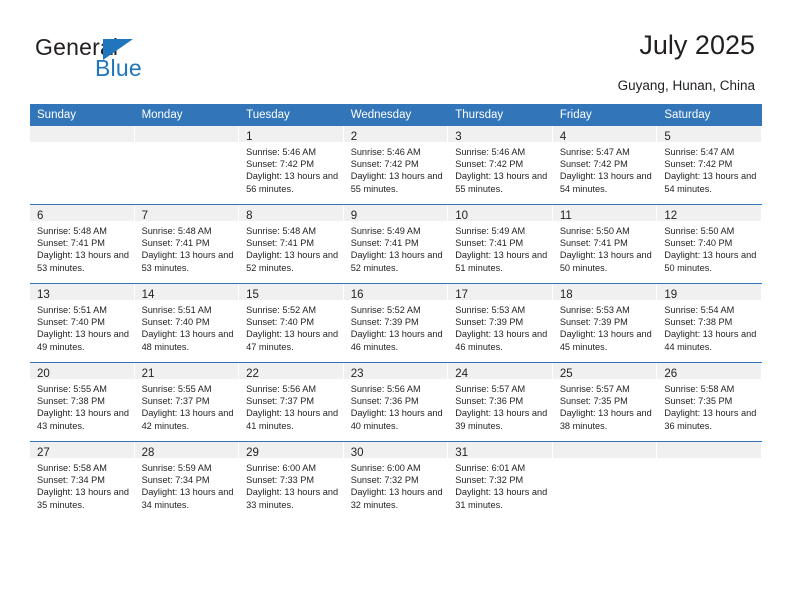 The height and width of the screenshot is (612, 792). What do you see at coordinates (709, 213) in the screenshot?
I see `day-number-band: 12` at bounding box center [709, 213].